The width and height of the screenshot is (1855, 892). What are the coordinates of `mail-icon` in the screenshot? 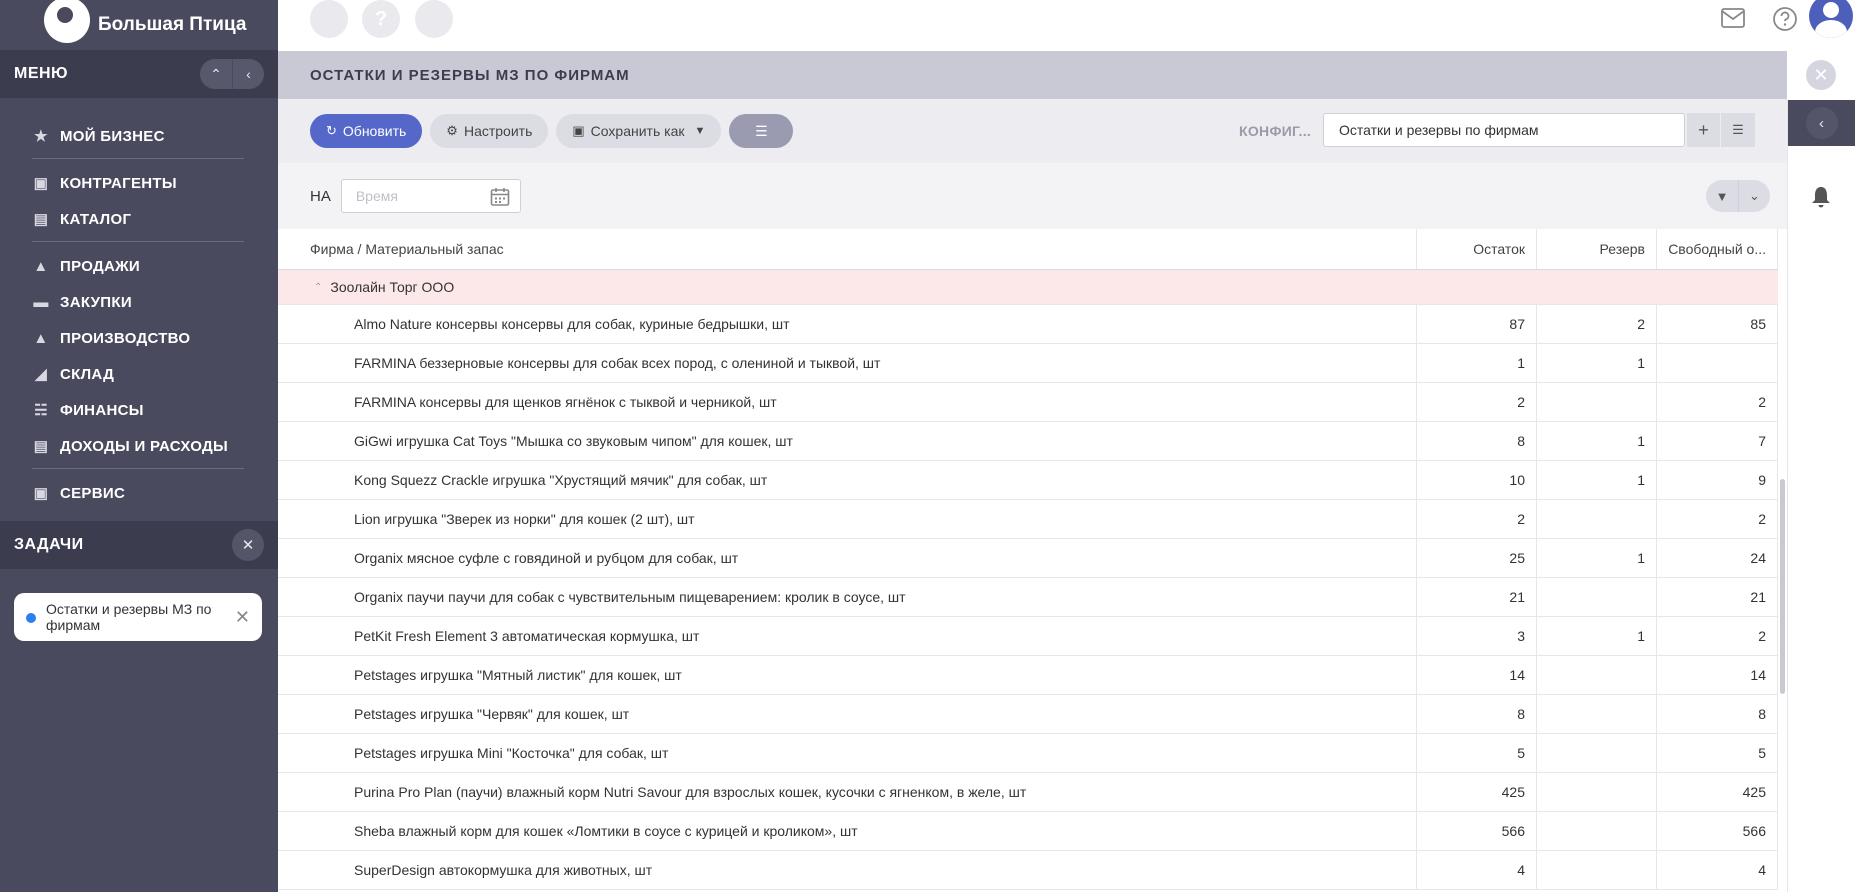 It's located at (1733, 18).